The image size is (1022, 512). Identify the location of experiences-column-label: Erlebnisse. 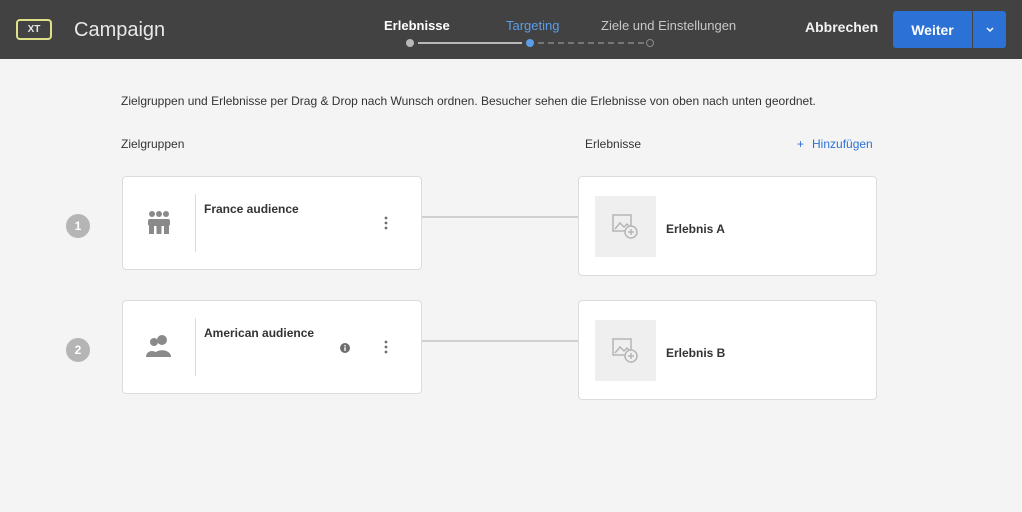
(613, 144).